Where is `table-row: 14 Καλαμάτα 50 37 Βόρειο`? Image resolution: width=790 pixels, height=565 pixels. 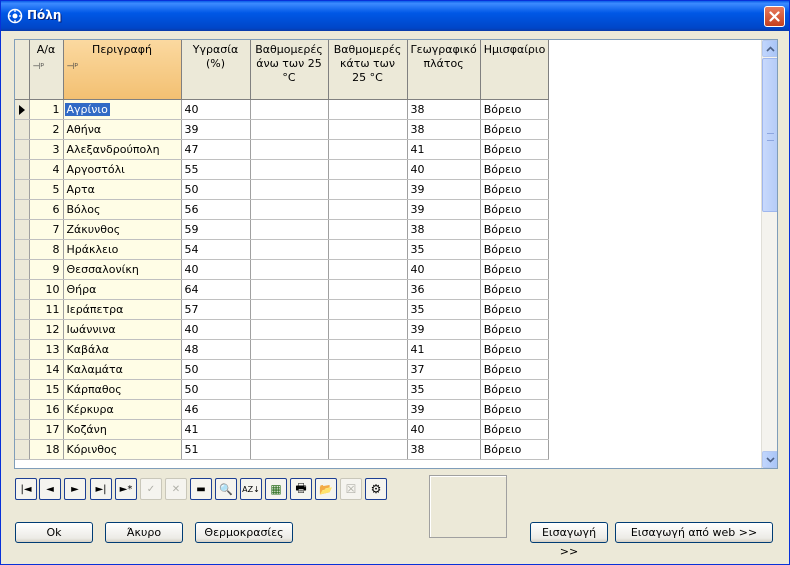
table-row: 14 Καλαμάτα 50 37 Βόρειο is located at coordinates (282, 369).